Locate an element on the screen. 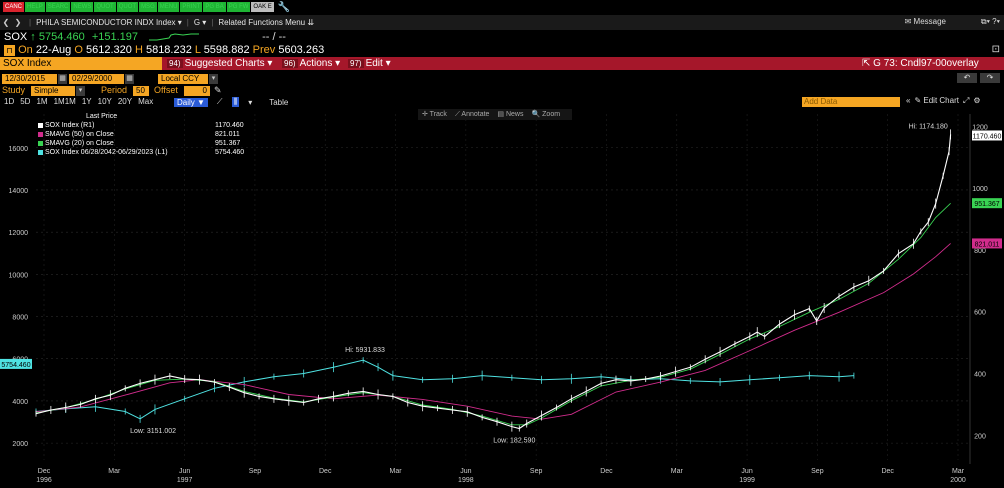 The image size is (1004, 488). x-axis-year: 2000 is located at coordinates (958, 480).